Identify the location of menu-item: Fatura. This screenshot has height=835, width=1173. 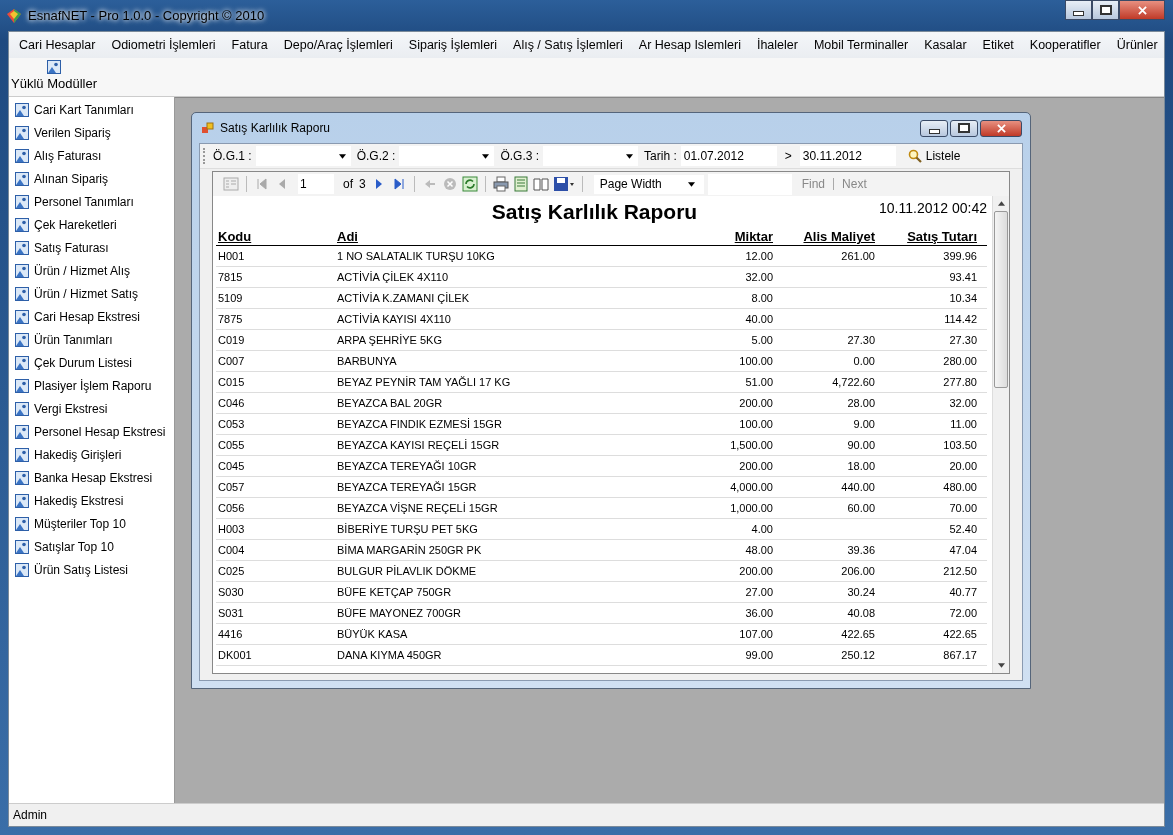
(249, 45).